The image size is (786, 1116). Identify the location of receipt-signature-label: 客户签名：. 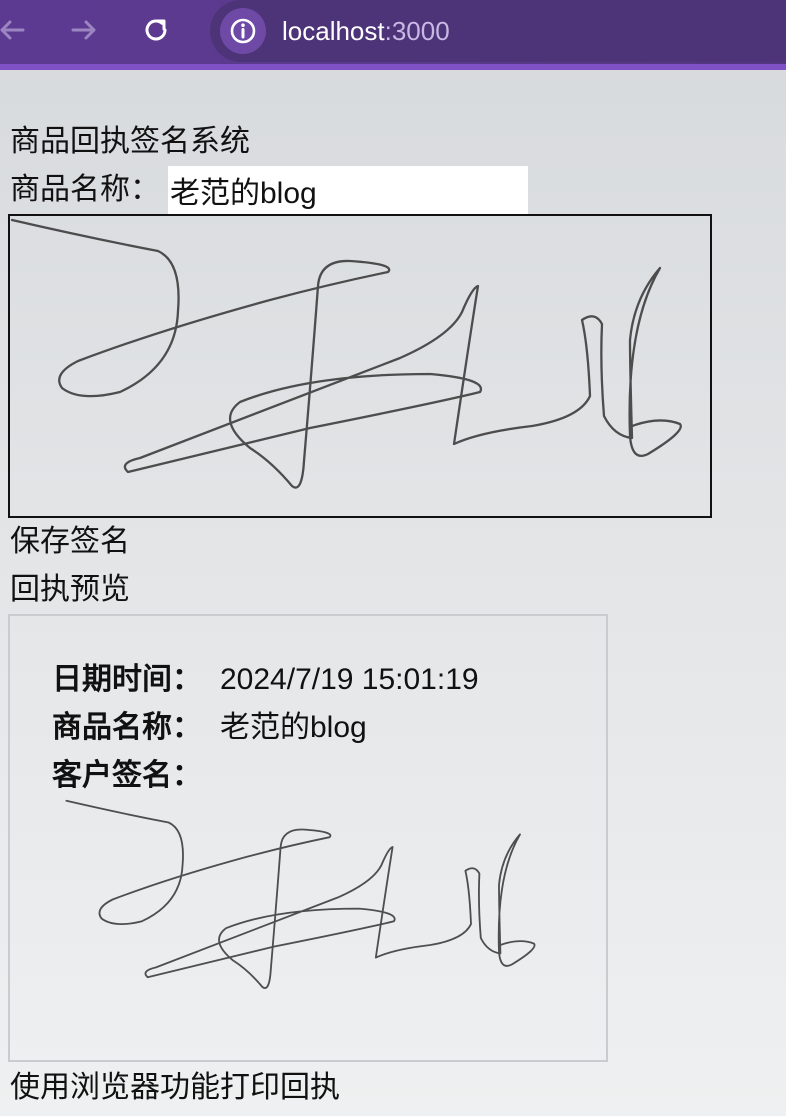
(127, 775).